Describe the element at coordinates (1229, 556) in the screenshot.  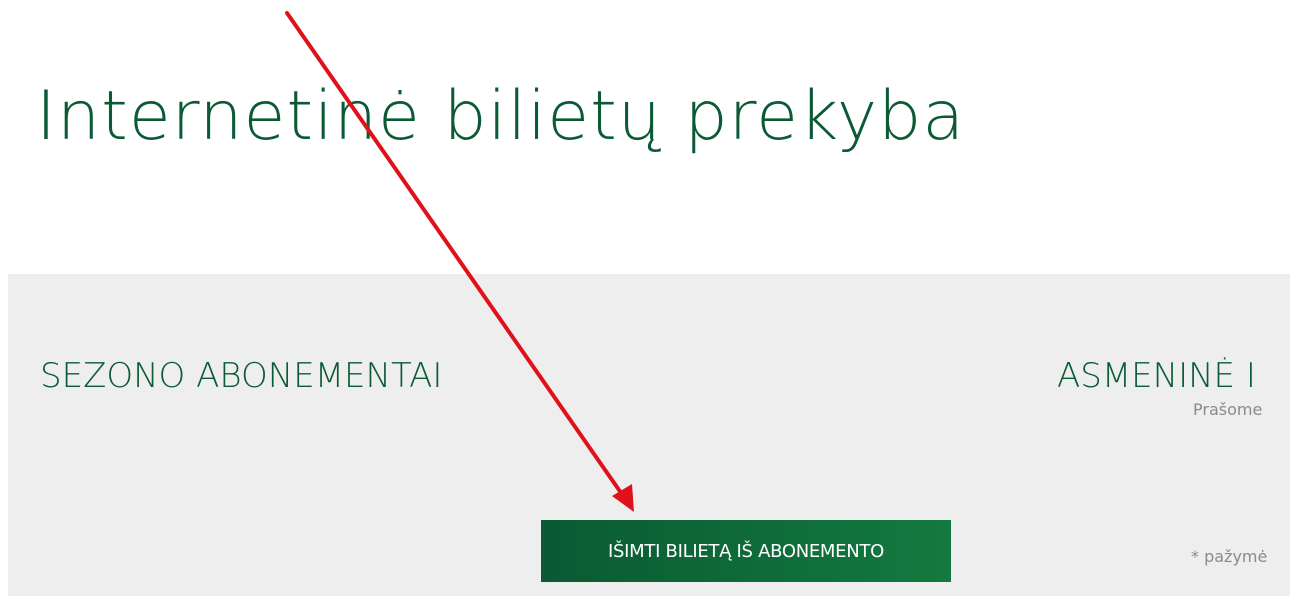
I see `required-fields-hint-text: * pažymė` at that location.